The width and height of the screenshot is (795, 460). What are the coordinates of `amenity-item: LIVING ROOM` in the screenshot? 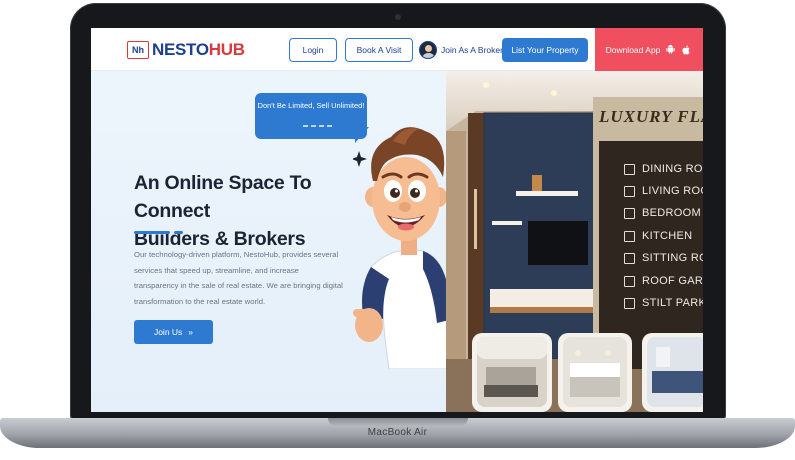 It's located at (663, 191).